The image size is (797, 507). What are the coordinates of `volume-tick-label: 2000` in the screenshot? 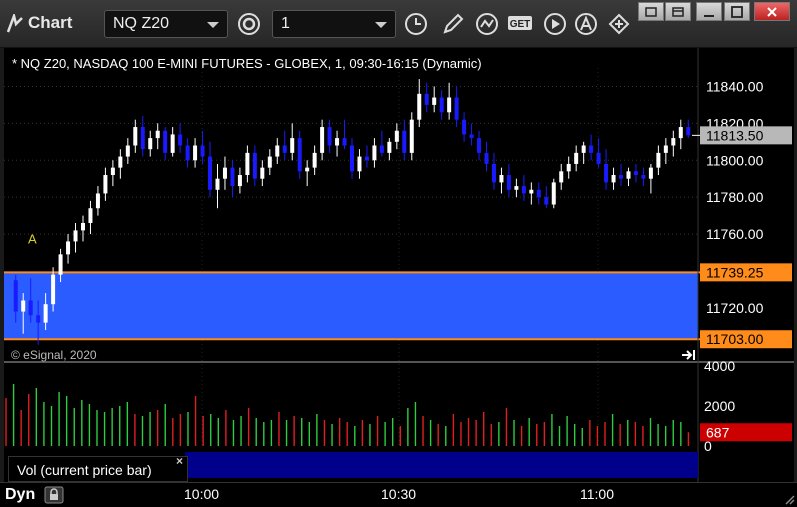 It's located at (719, 406).